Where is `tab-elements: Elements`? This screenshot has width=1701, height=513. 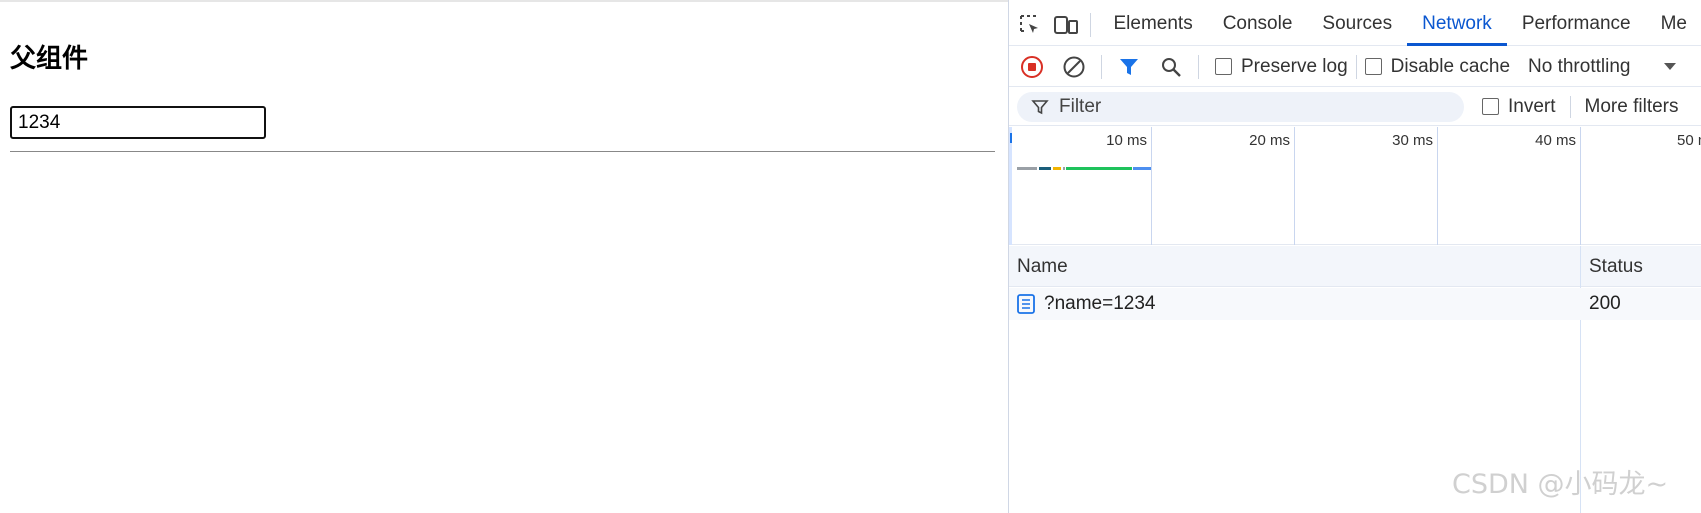 tab-elements: Elements is located at coordinates (1153, 25).